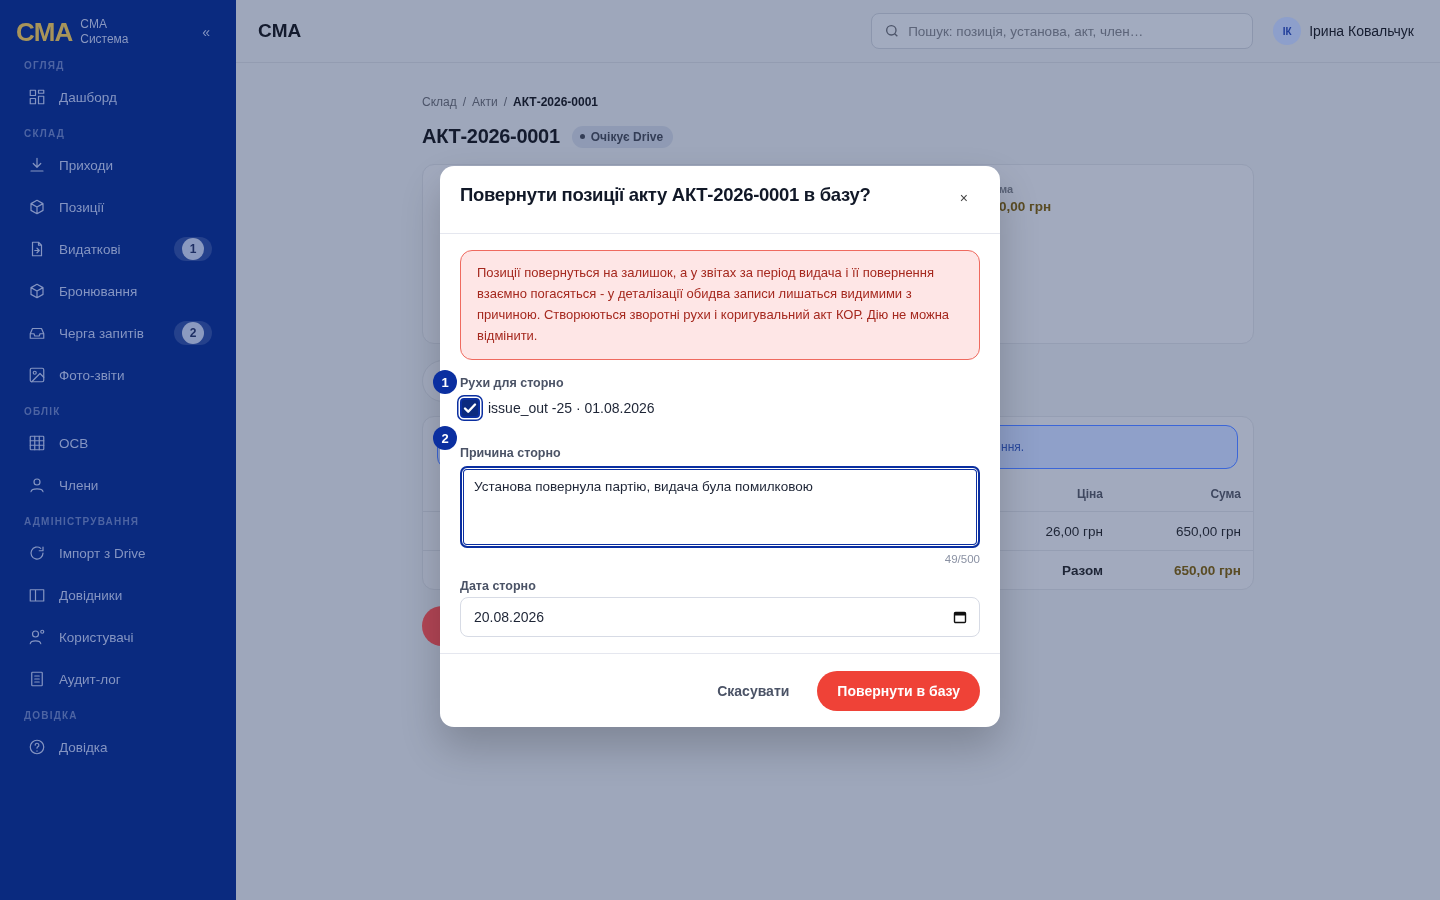  Describe the element at coordinates (42, 412) in the screenshot. I see `section-title: ОБЛІК` at that location.